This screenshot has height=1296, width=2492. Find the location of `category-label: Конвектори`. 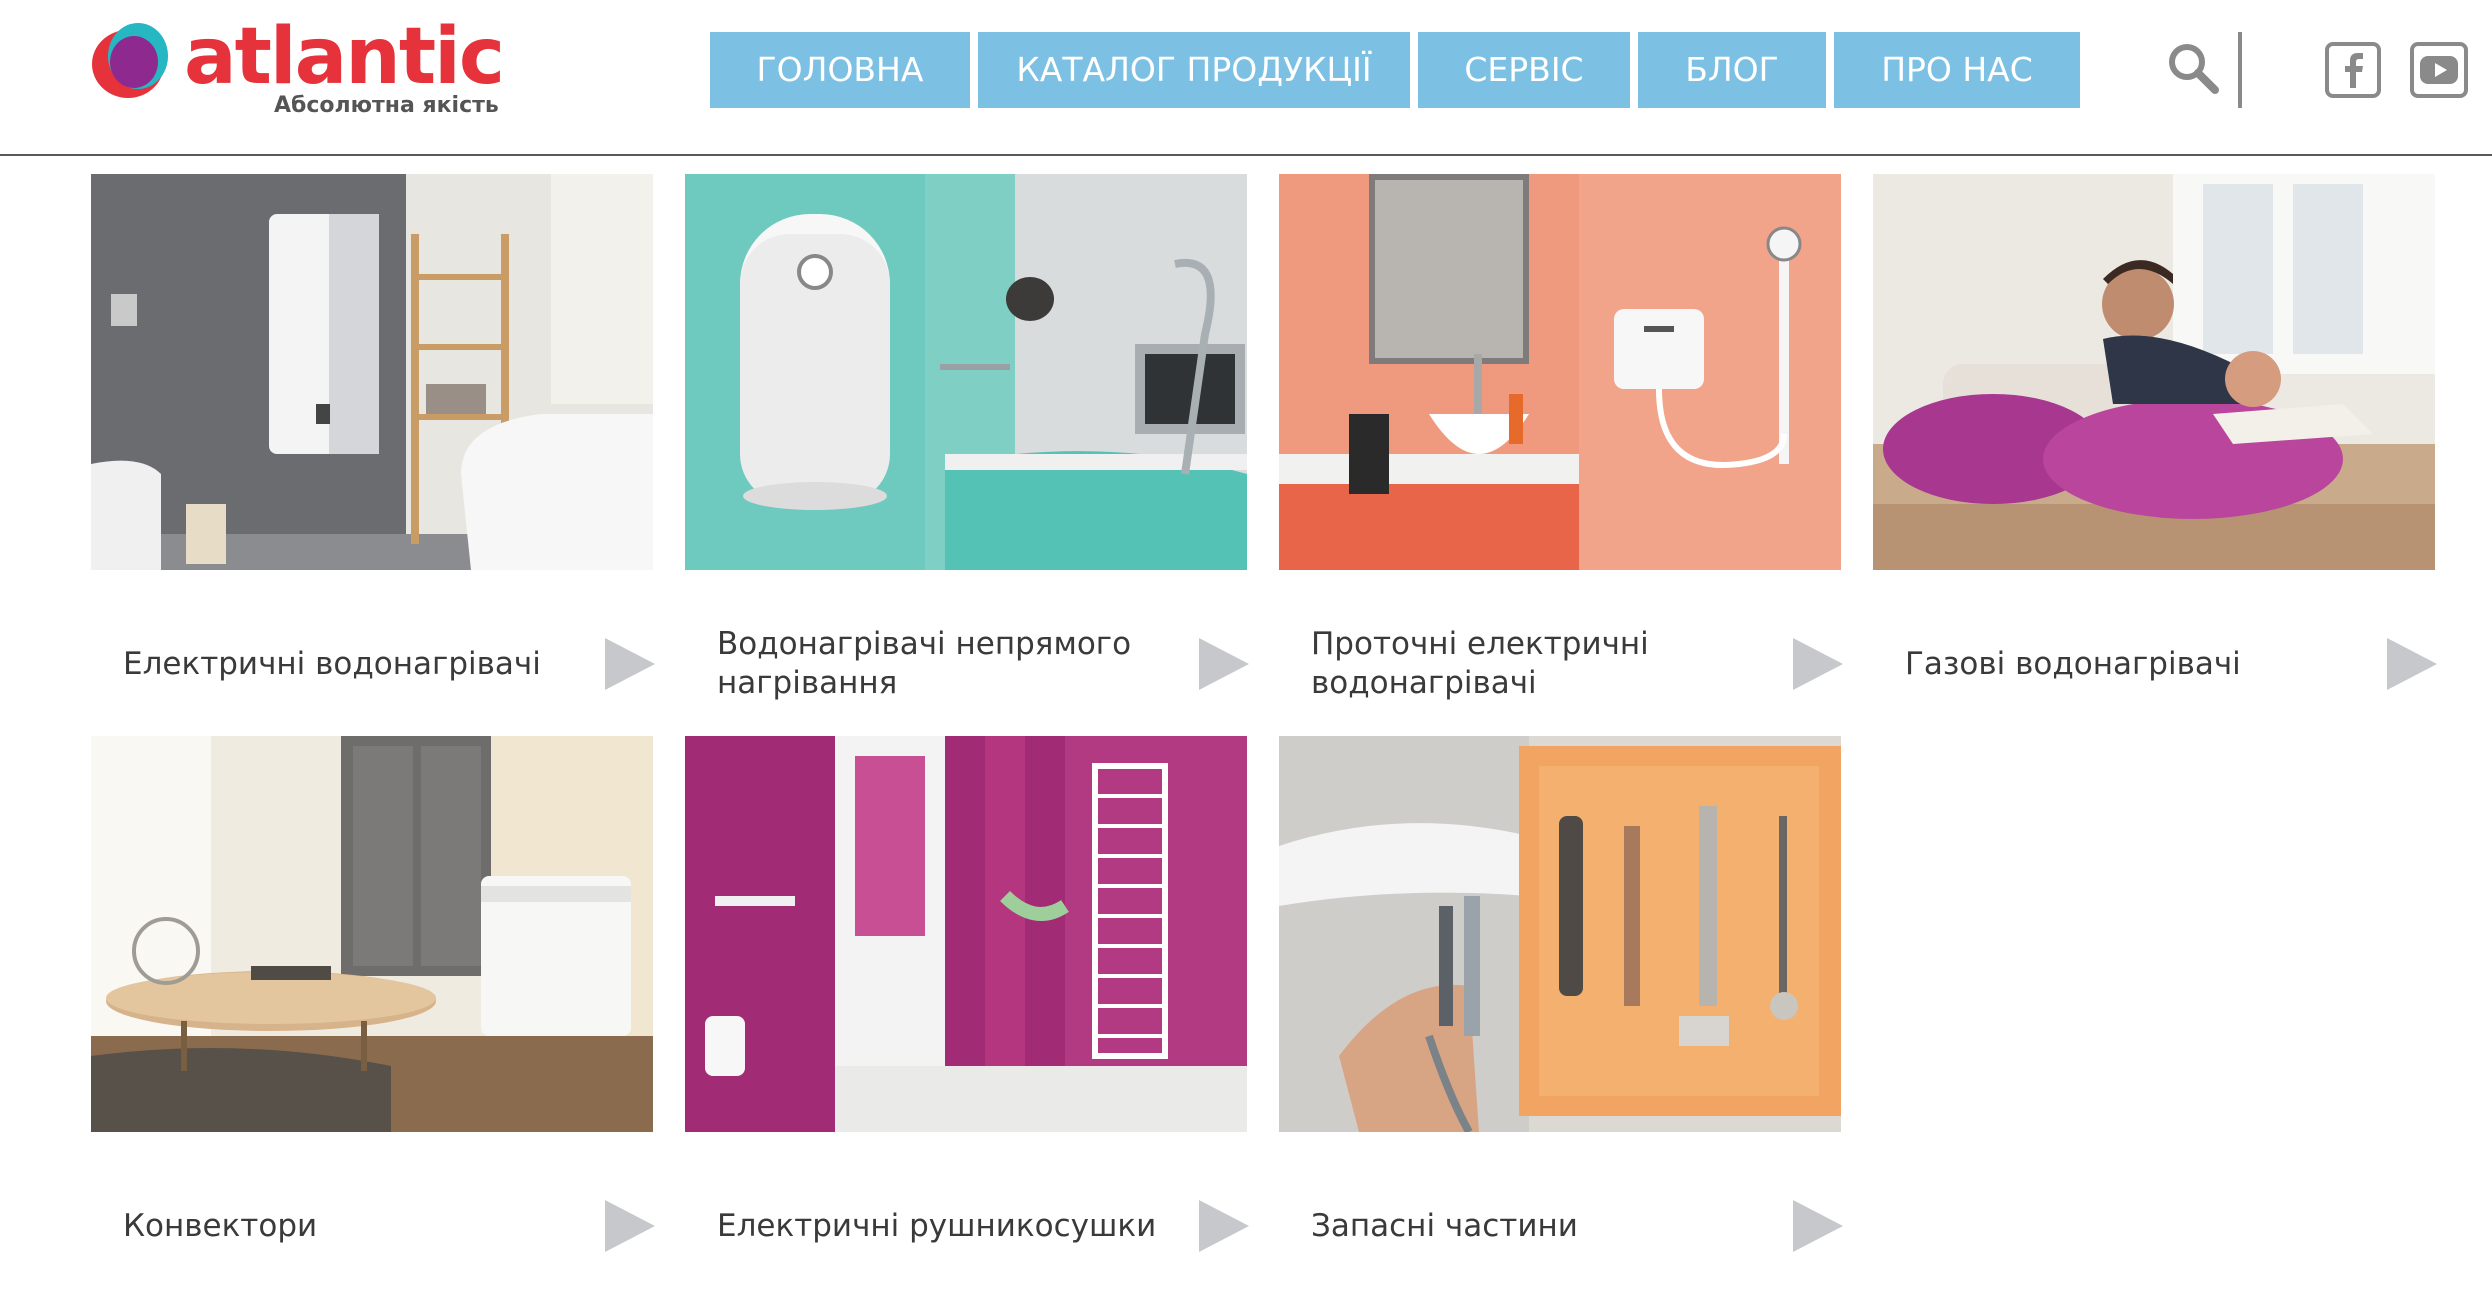

category-label: Конвектори is located at coordinates (220, 1225).